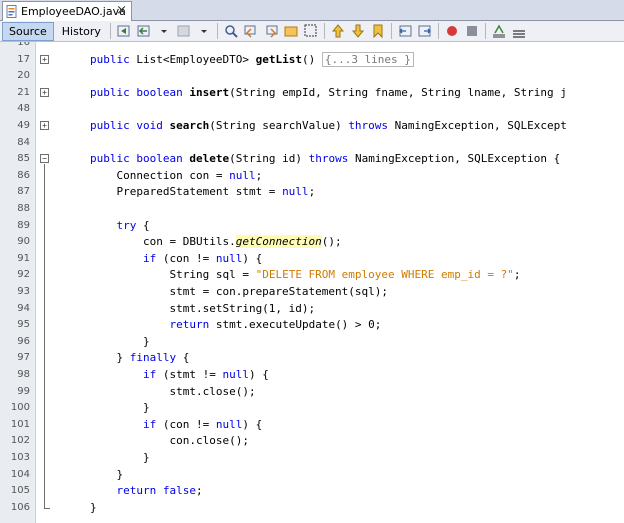 The width and height of the screenshot is (624, 523). Describe the element at coordinates (121, 10) in the screenshot. I see `close-icon: ×` at that location.